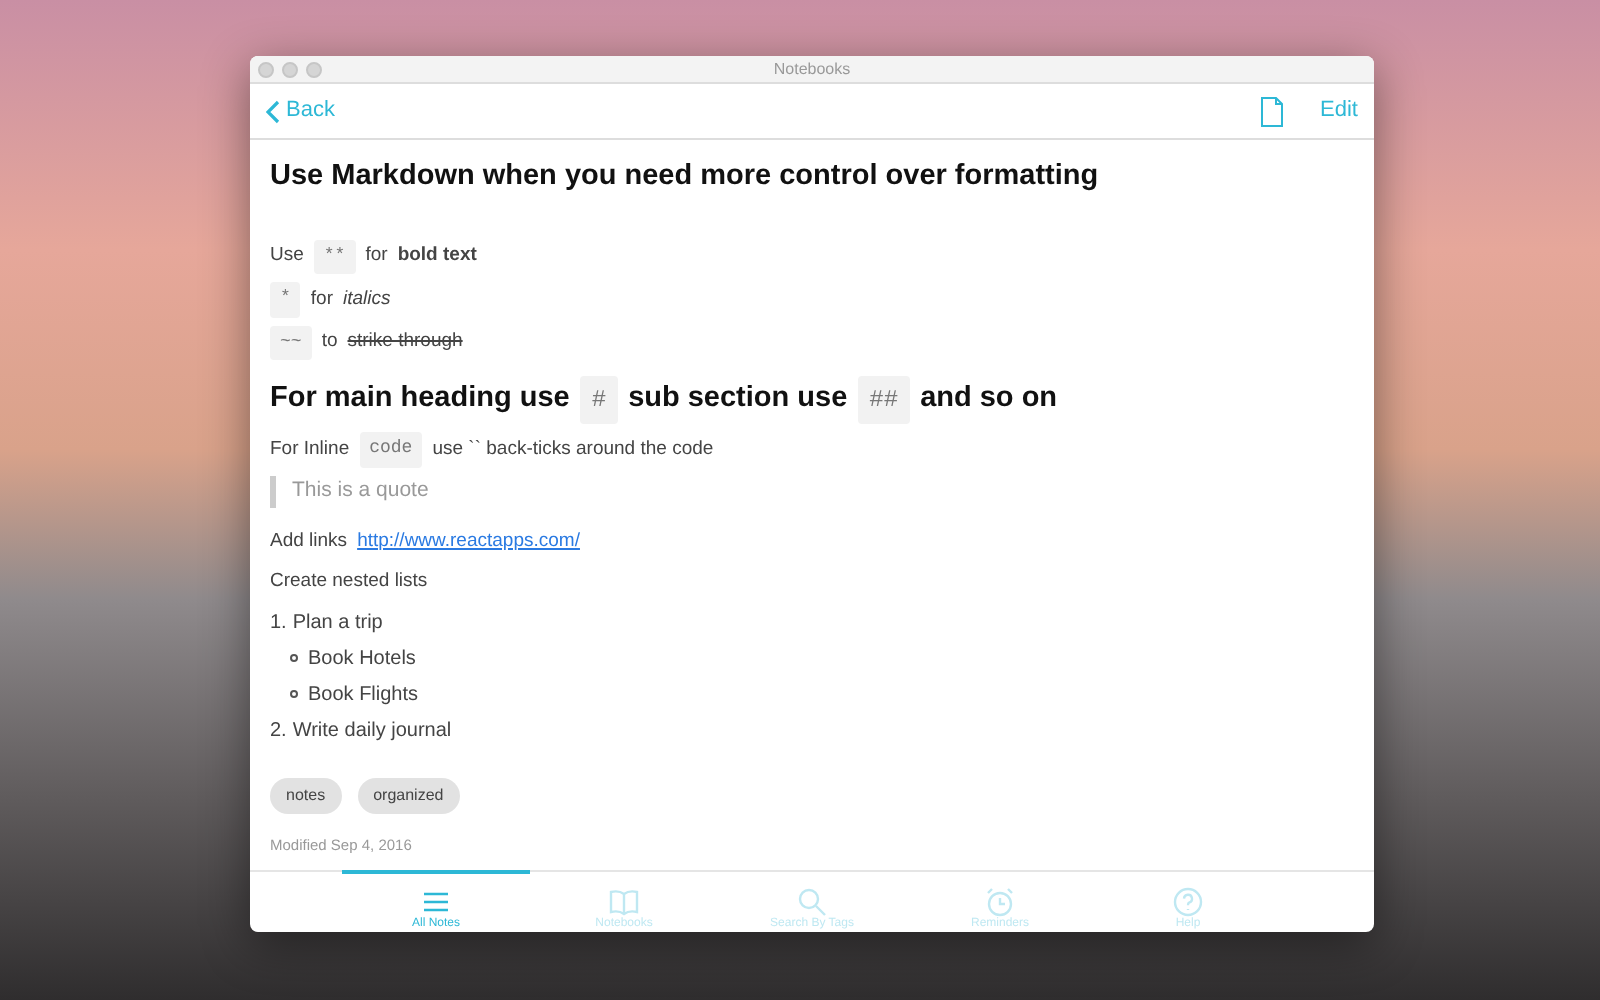  Describe the element at coordinates (367, 299) in the screenshot. I see `italic-text: italics` at that location.